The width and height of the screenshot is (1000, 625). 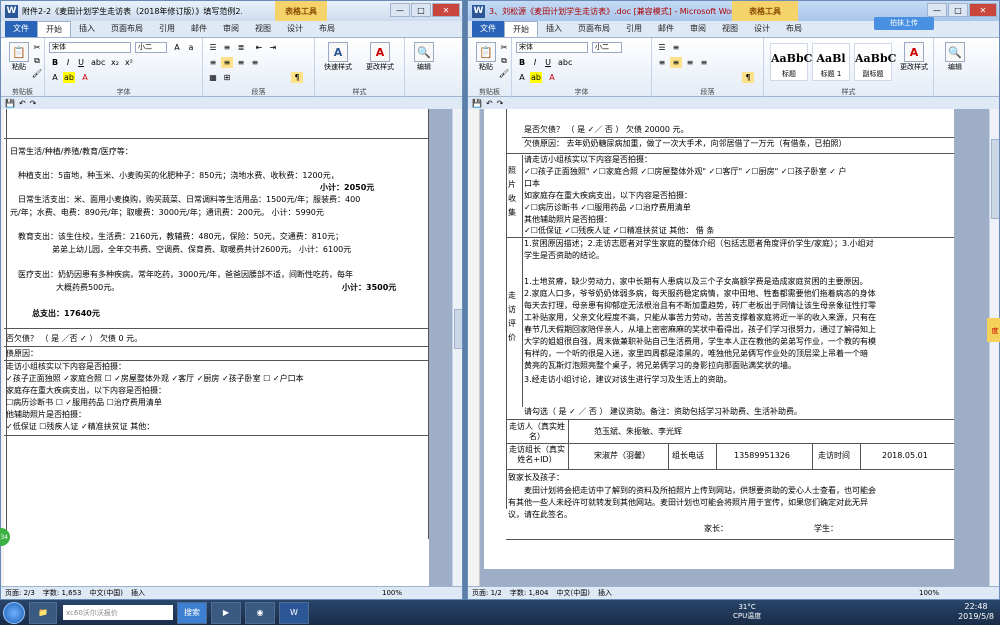 I want to click on bullets-icon: ☰, so click(x=662, y=47).